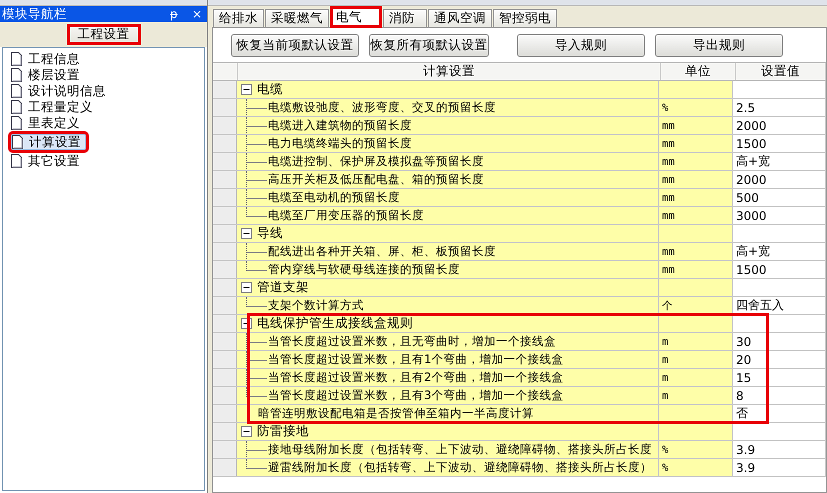  I want to click on navigation-item: 里表定义, so click(47, 123).